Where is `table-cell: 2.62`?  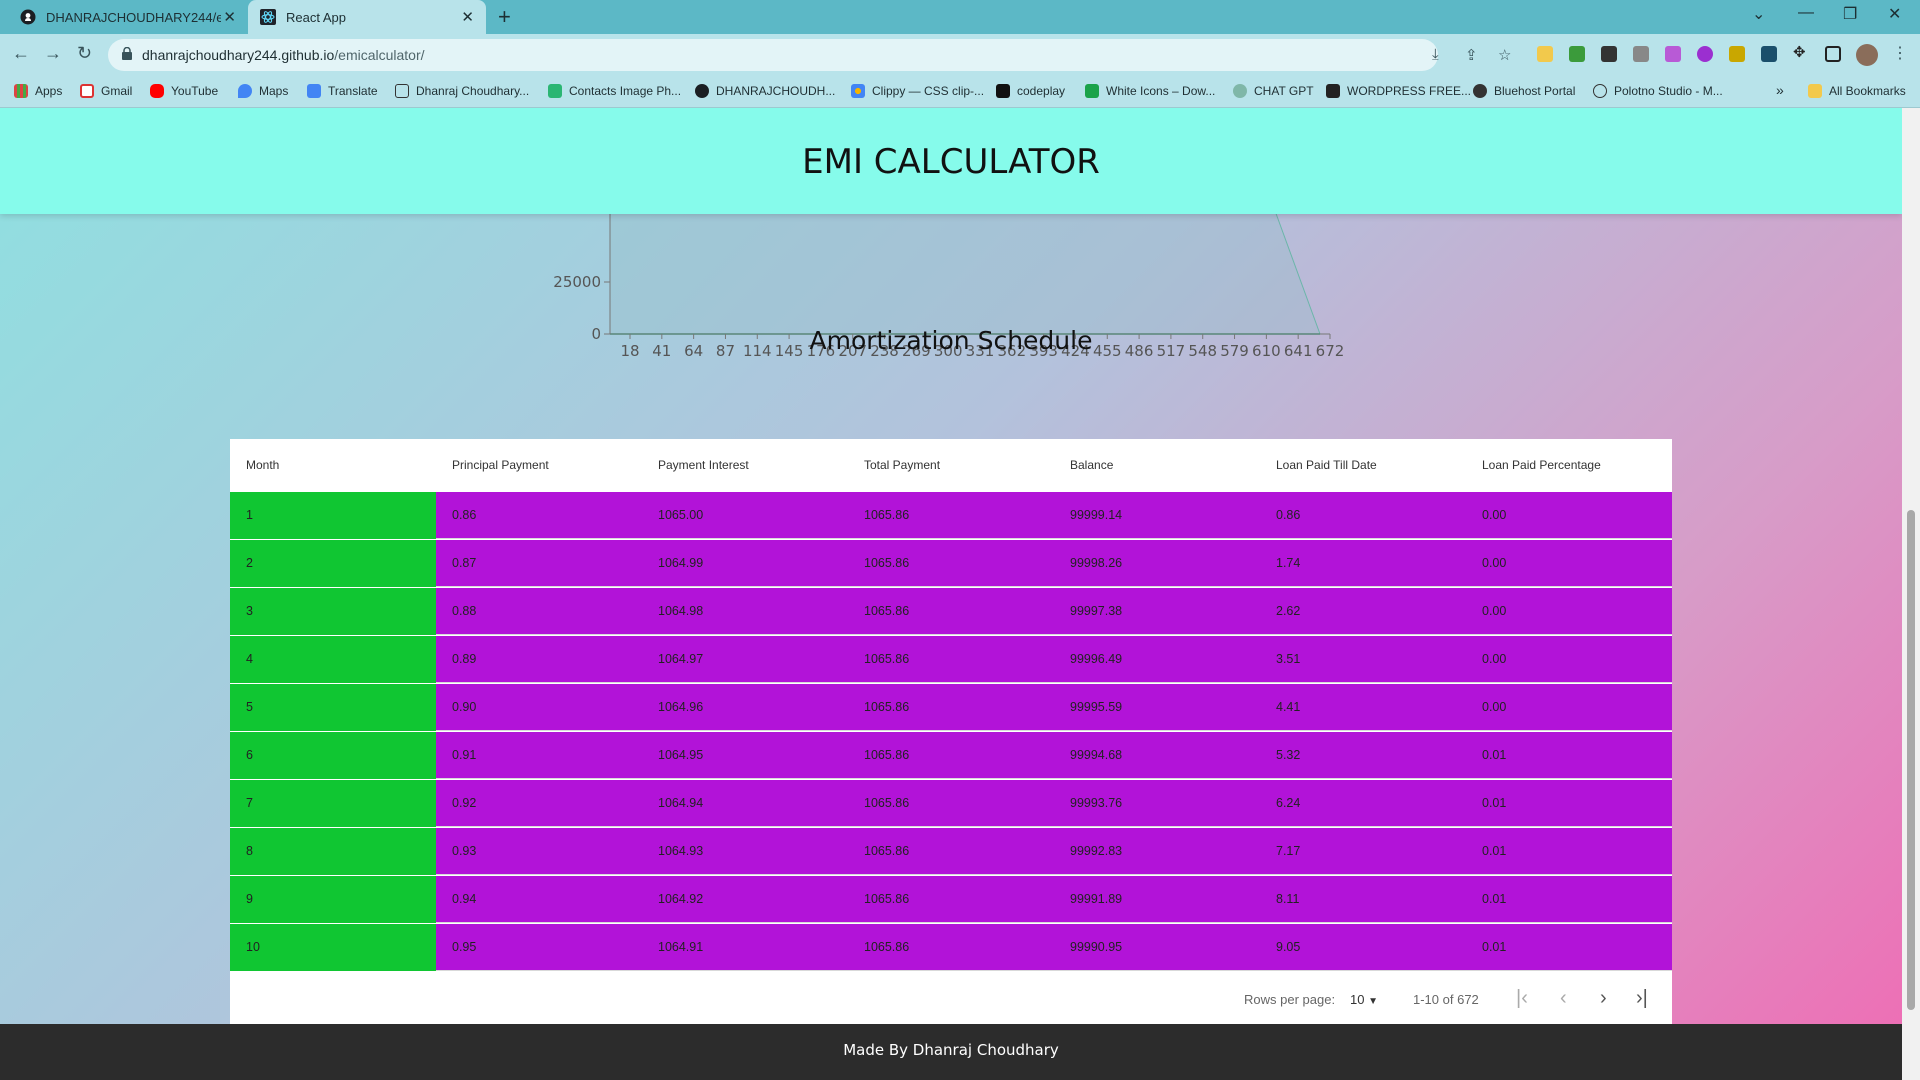 table-cell: 2.62 is located at coordinates (1288, 611).